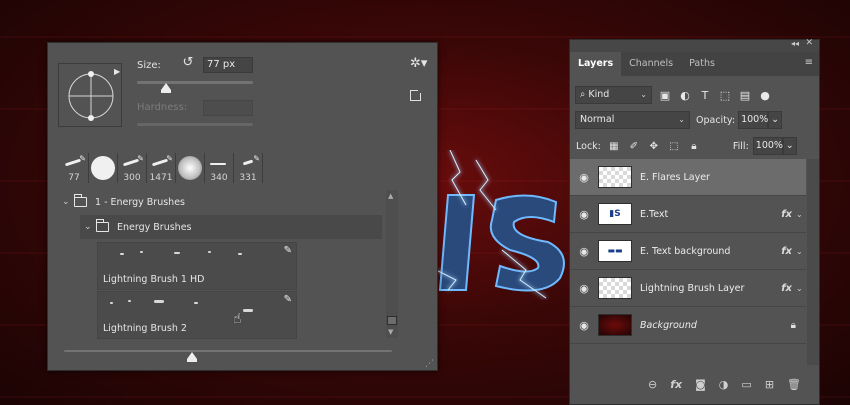 This screenshot has width=850, height=405. What do you see at coordinates (248, 168) in the screenshot?
I see `recent-brush-6: ✎ 331` at bounding box center [248, 168].